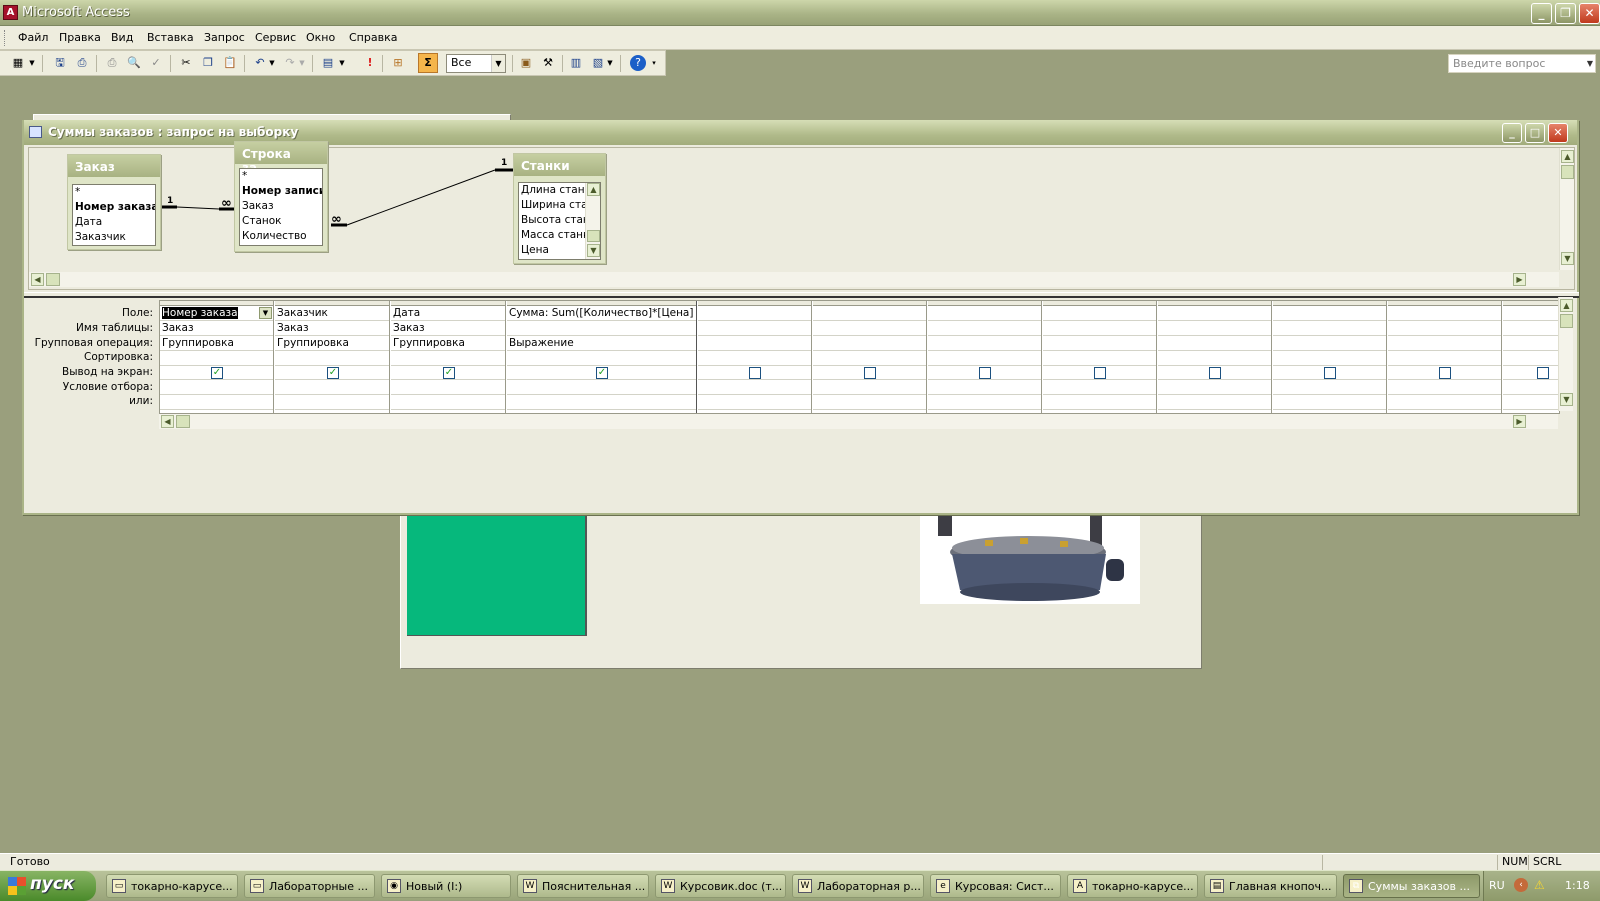 The image size is (1600, 901). I want to click on query-type-icon: ▤, so click(328, 63).